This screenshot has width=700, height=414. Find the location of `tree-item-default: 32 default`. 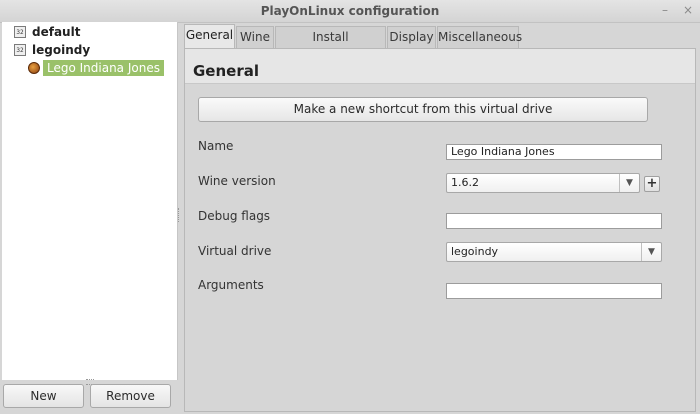

tree-item-default: 32 default is located at coordinates (47, 32).